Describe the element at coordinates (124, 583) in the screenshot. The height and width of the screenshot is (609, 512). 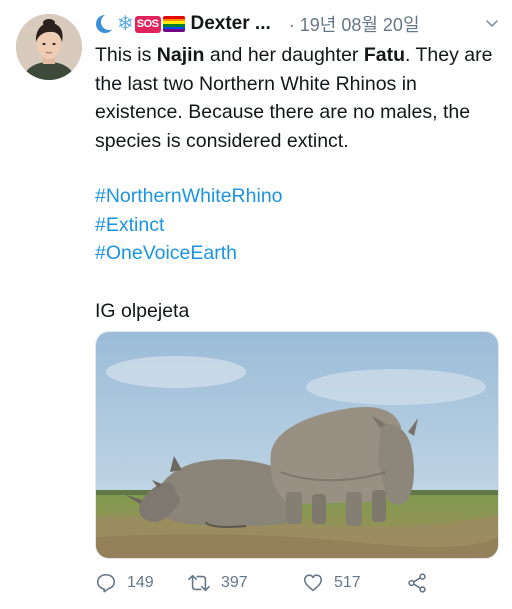
I see `reply-button: 149` at that location.